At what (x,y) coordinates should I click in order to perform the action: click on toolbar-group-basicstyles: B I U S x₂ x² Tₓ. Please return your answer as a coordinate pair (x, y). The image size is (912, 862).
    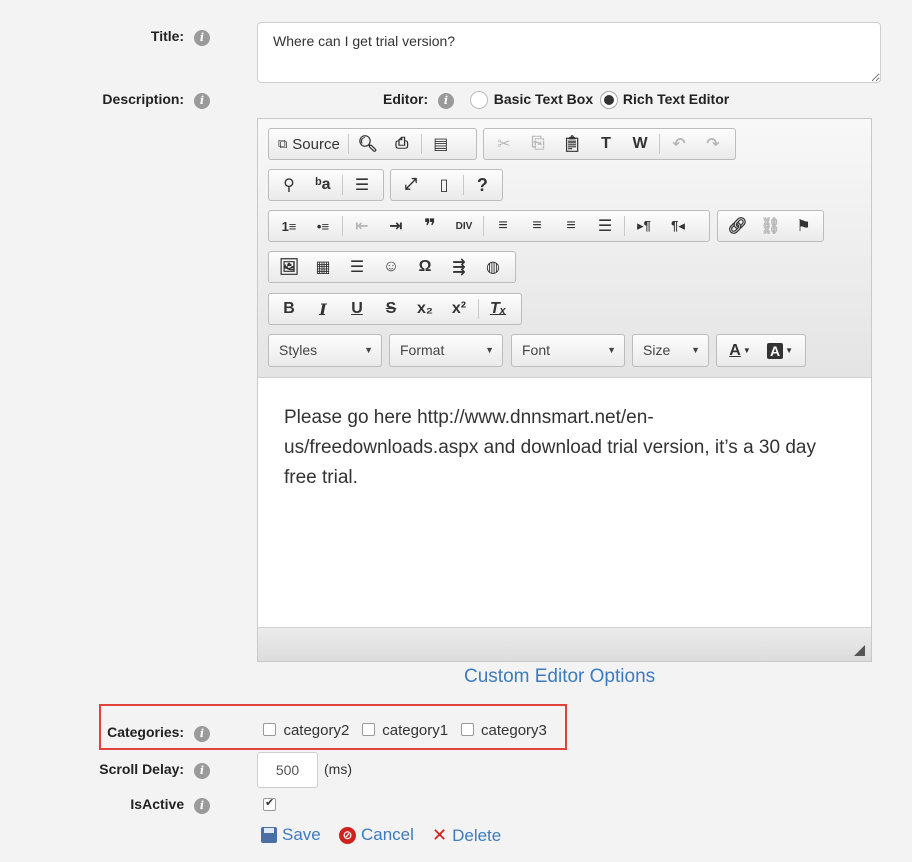
    Looking at the image, I should click on (395, 309).